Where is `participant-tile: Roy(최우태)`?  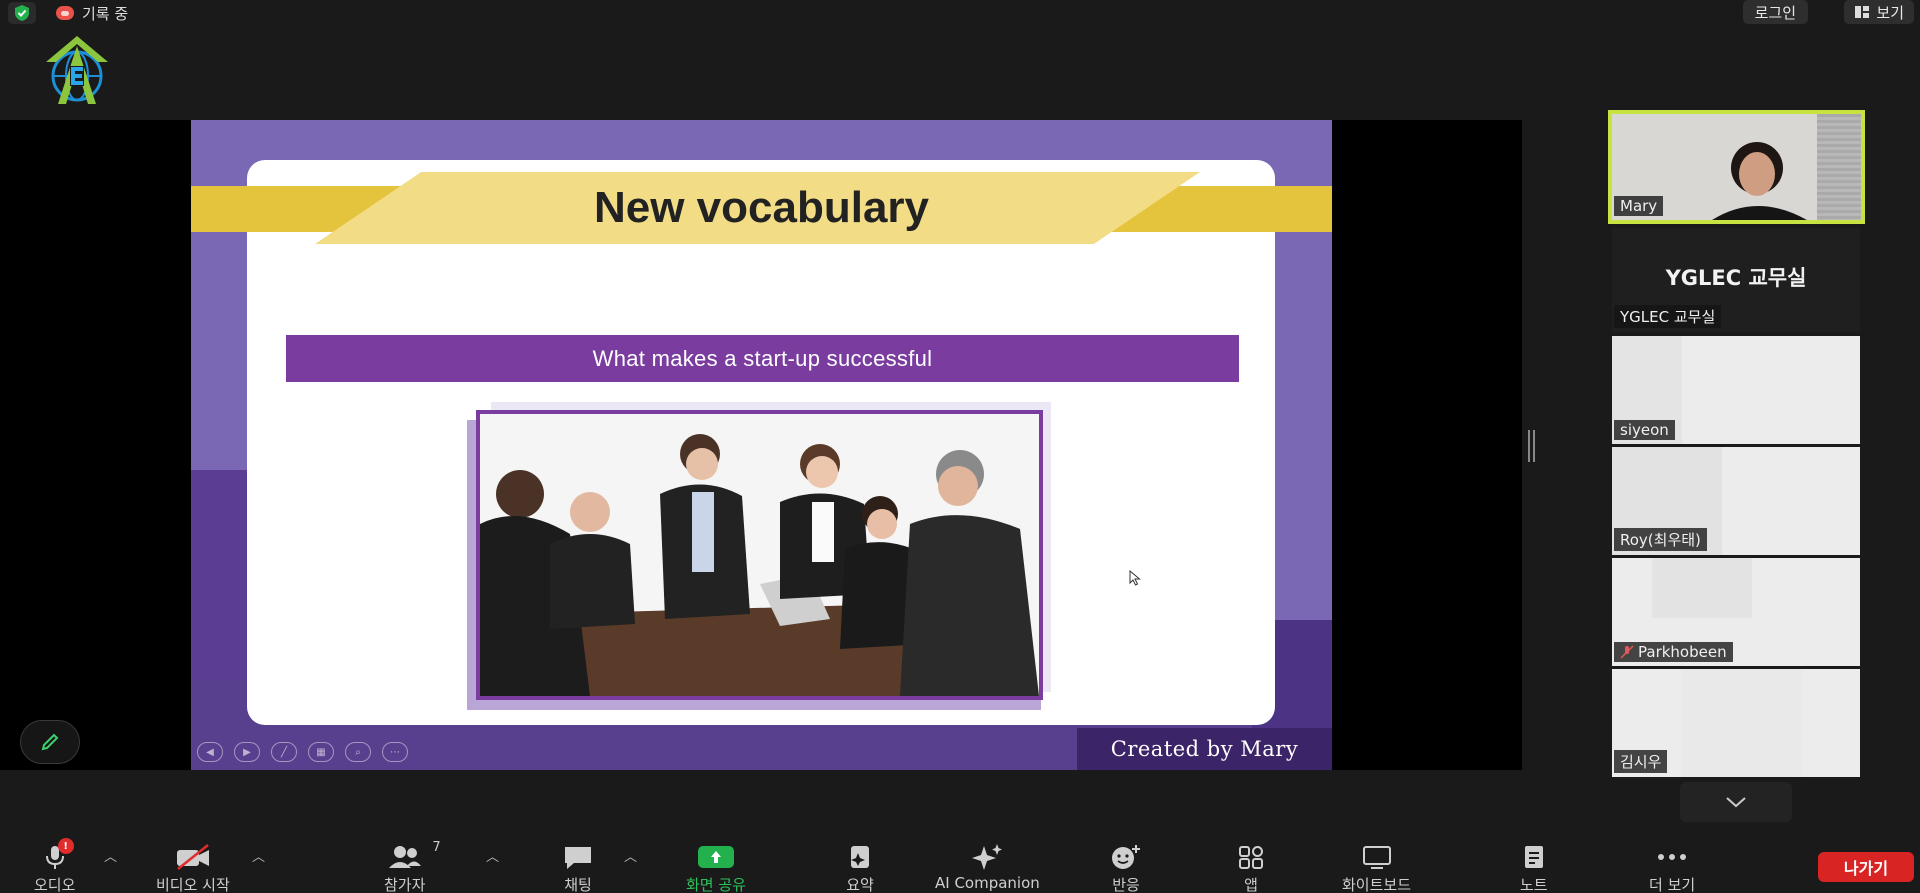 participant-tile: Roy(최우태) is located at coordinates (1736, 501).